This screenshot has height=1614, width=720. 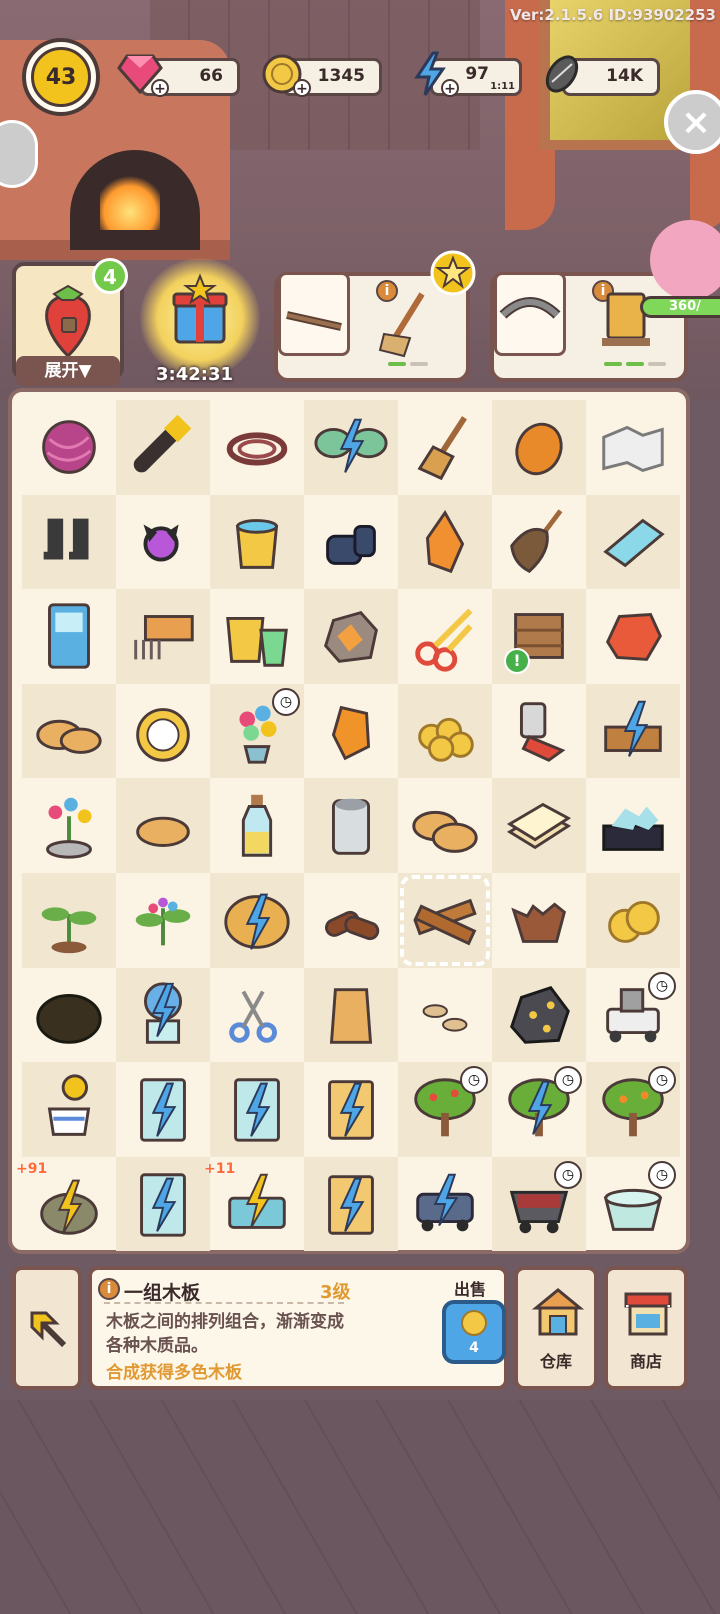 I want to click on basin-item: ◷, so click(x=633, y=1204).